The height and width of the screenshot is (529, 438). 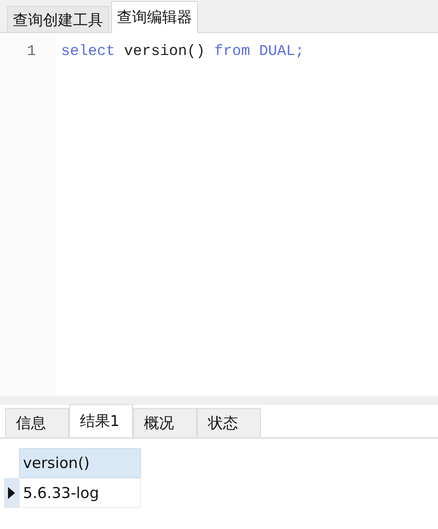 I want to click on result-tab: 状态, so click(x=229, y=422).